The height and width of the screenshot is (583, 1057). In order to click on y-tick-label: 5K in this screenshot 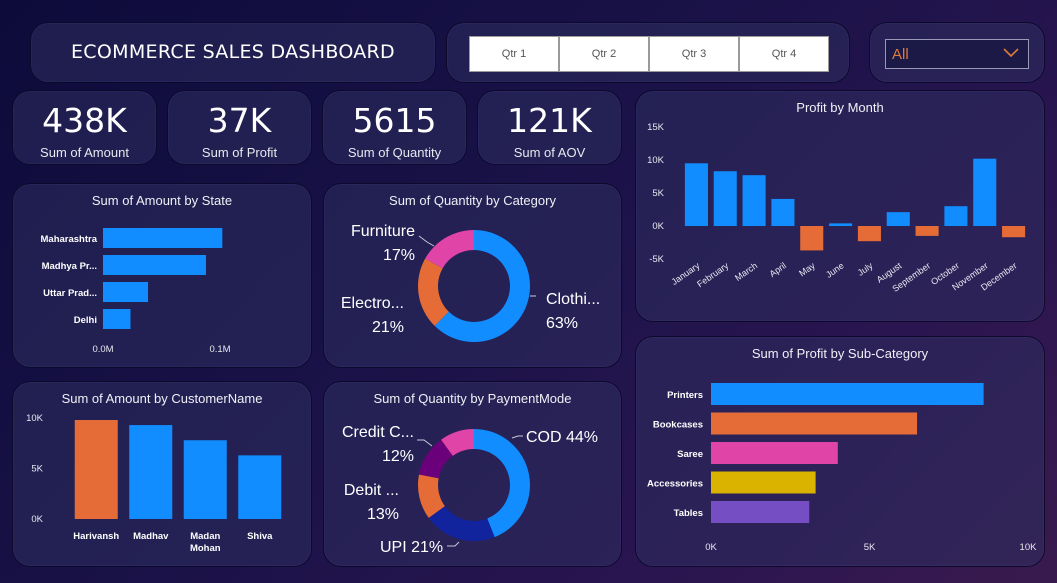, I will do `click(658, 193)`.